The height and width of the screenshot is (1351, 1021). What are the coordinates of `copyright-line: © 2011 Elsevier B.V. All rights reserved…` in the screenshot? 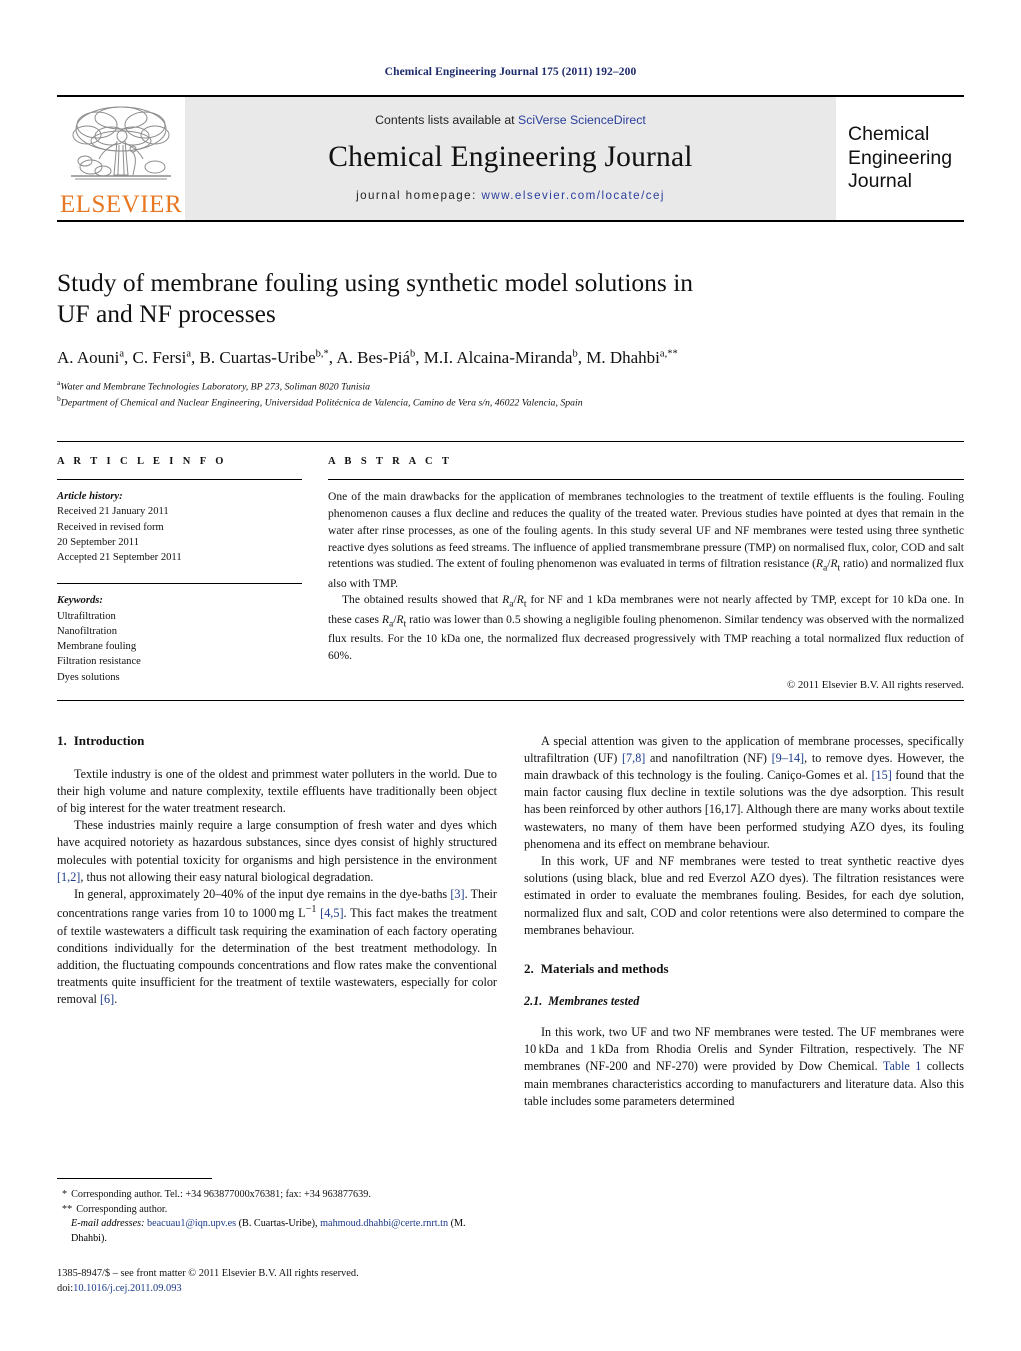 It's located at (875, 684).